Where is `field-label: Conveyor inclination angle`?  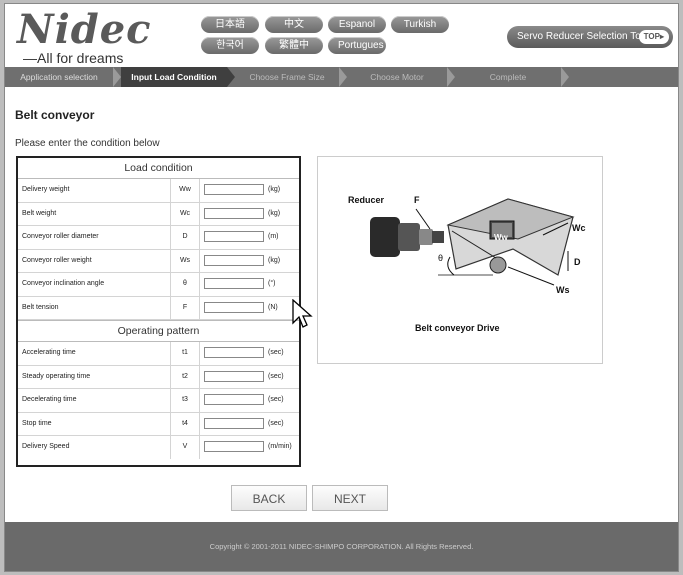 field-label: Conveyor inclination angle is located at coordinates (96, 284).